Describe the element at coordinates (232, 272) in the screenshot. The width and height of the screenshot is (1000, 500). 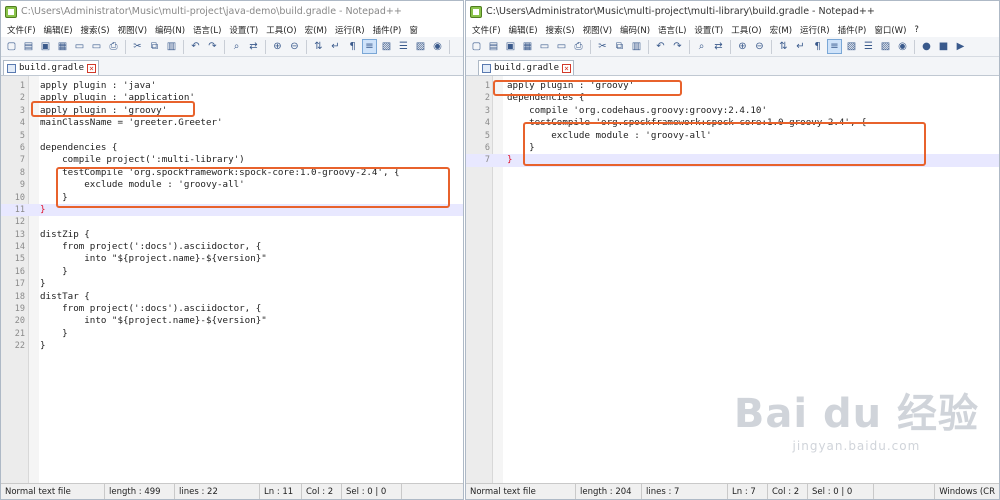
I see `code-line: 16 }` at that location.